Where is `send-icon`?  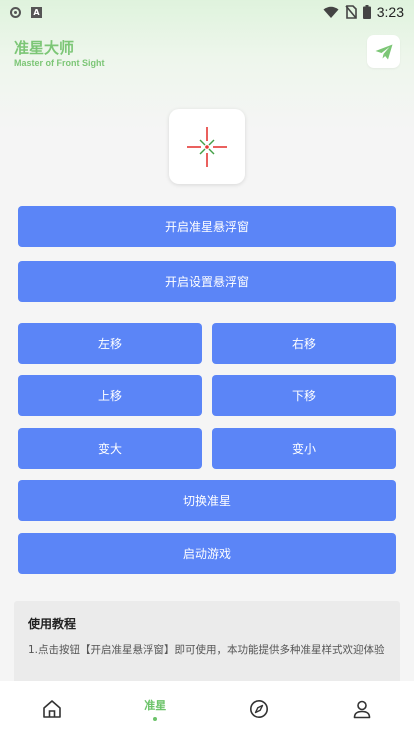 send-icon is located at coordinates (383, 51).